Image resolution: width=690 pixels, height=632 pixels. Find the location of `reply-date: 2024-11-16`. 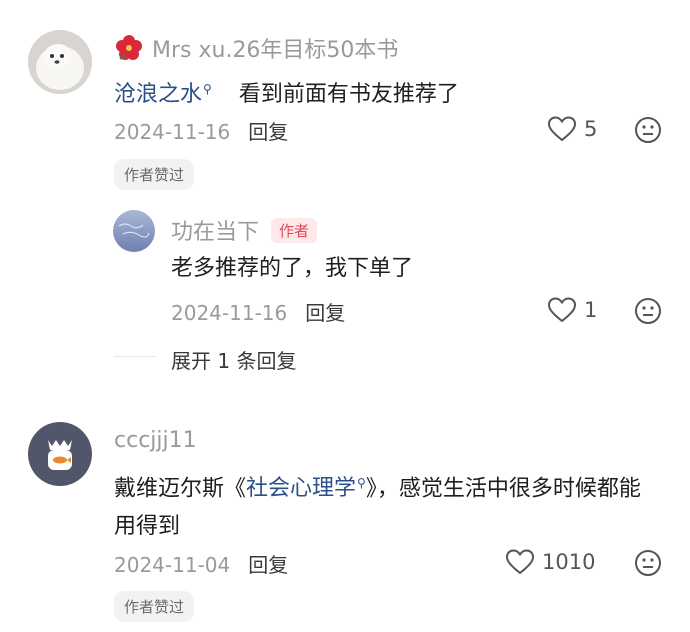

reply-date: 2024-11-16 is located at coordinates (229, 313).